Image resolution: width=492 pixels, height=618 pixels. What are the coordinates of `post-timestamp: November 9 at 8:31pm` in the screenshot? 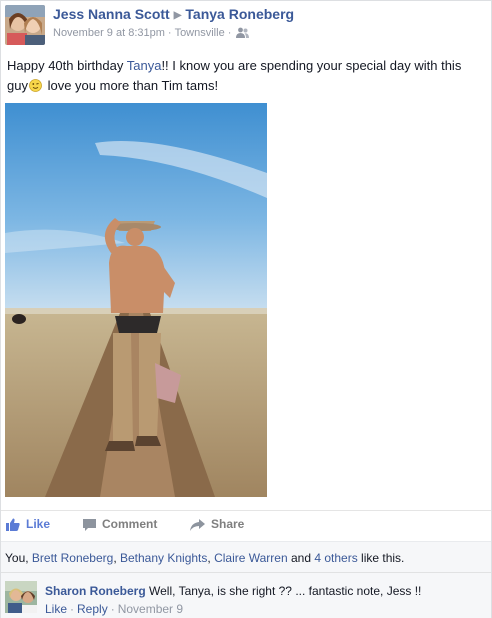 It's located at (109, 33).